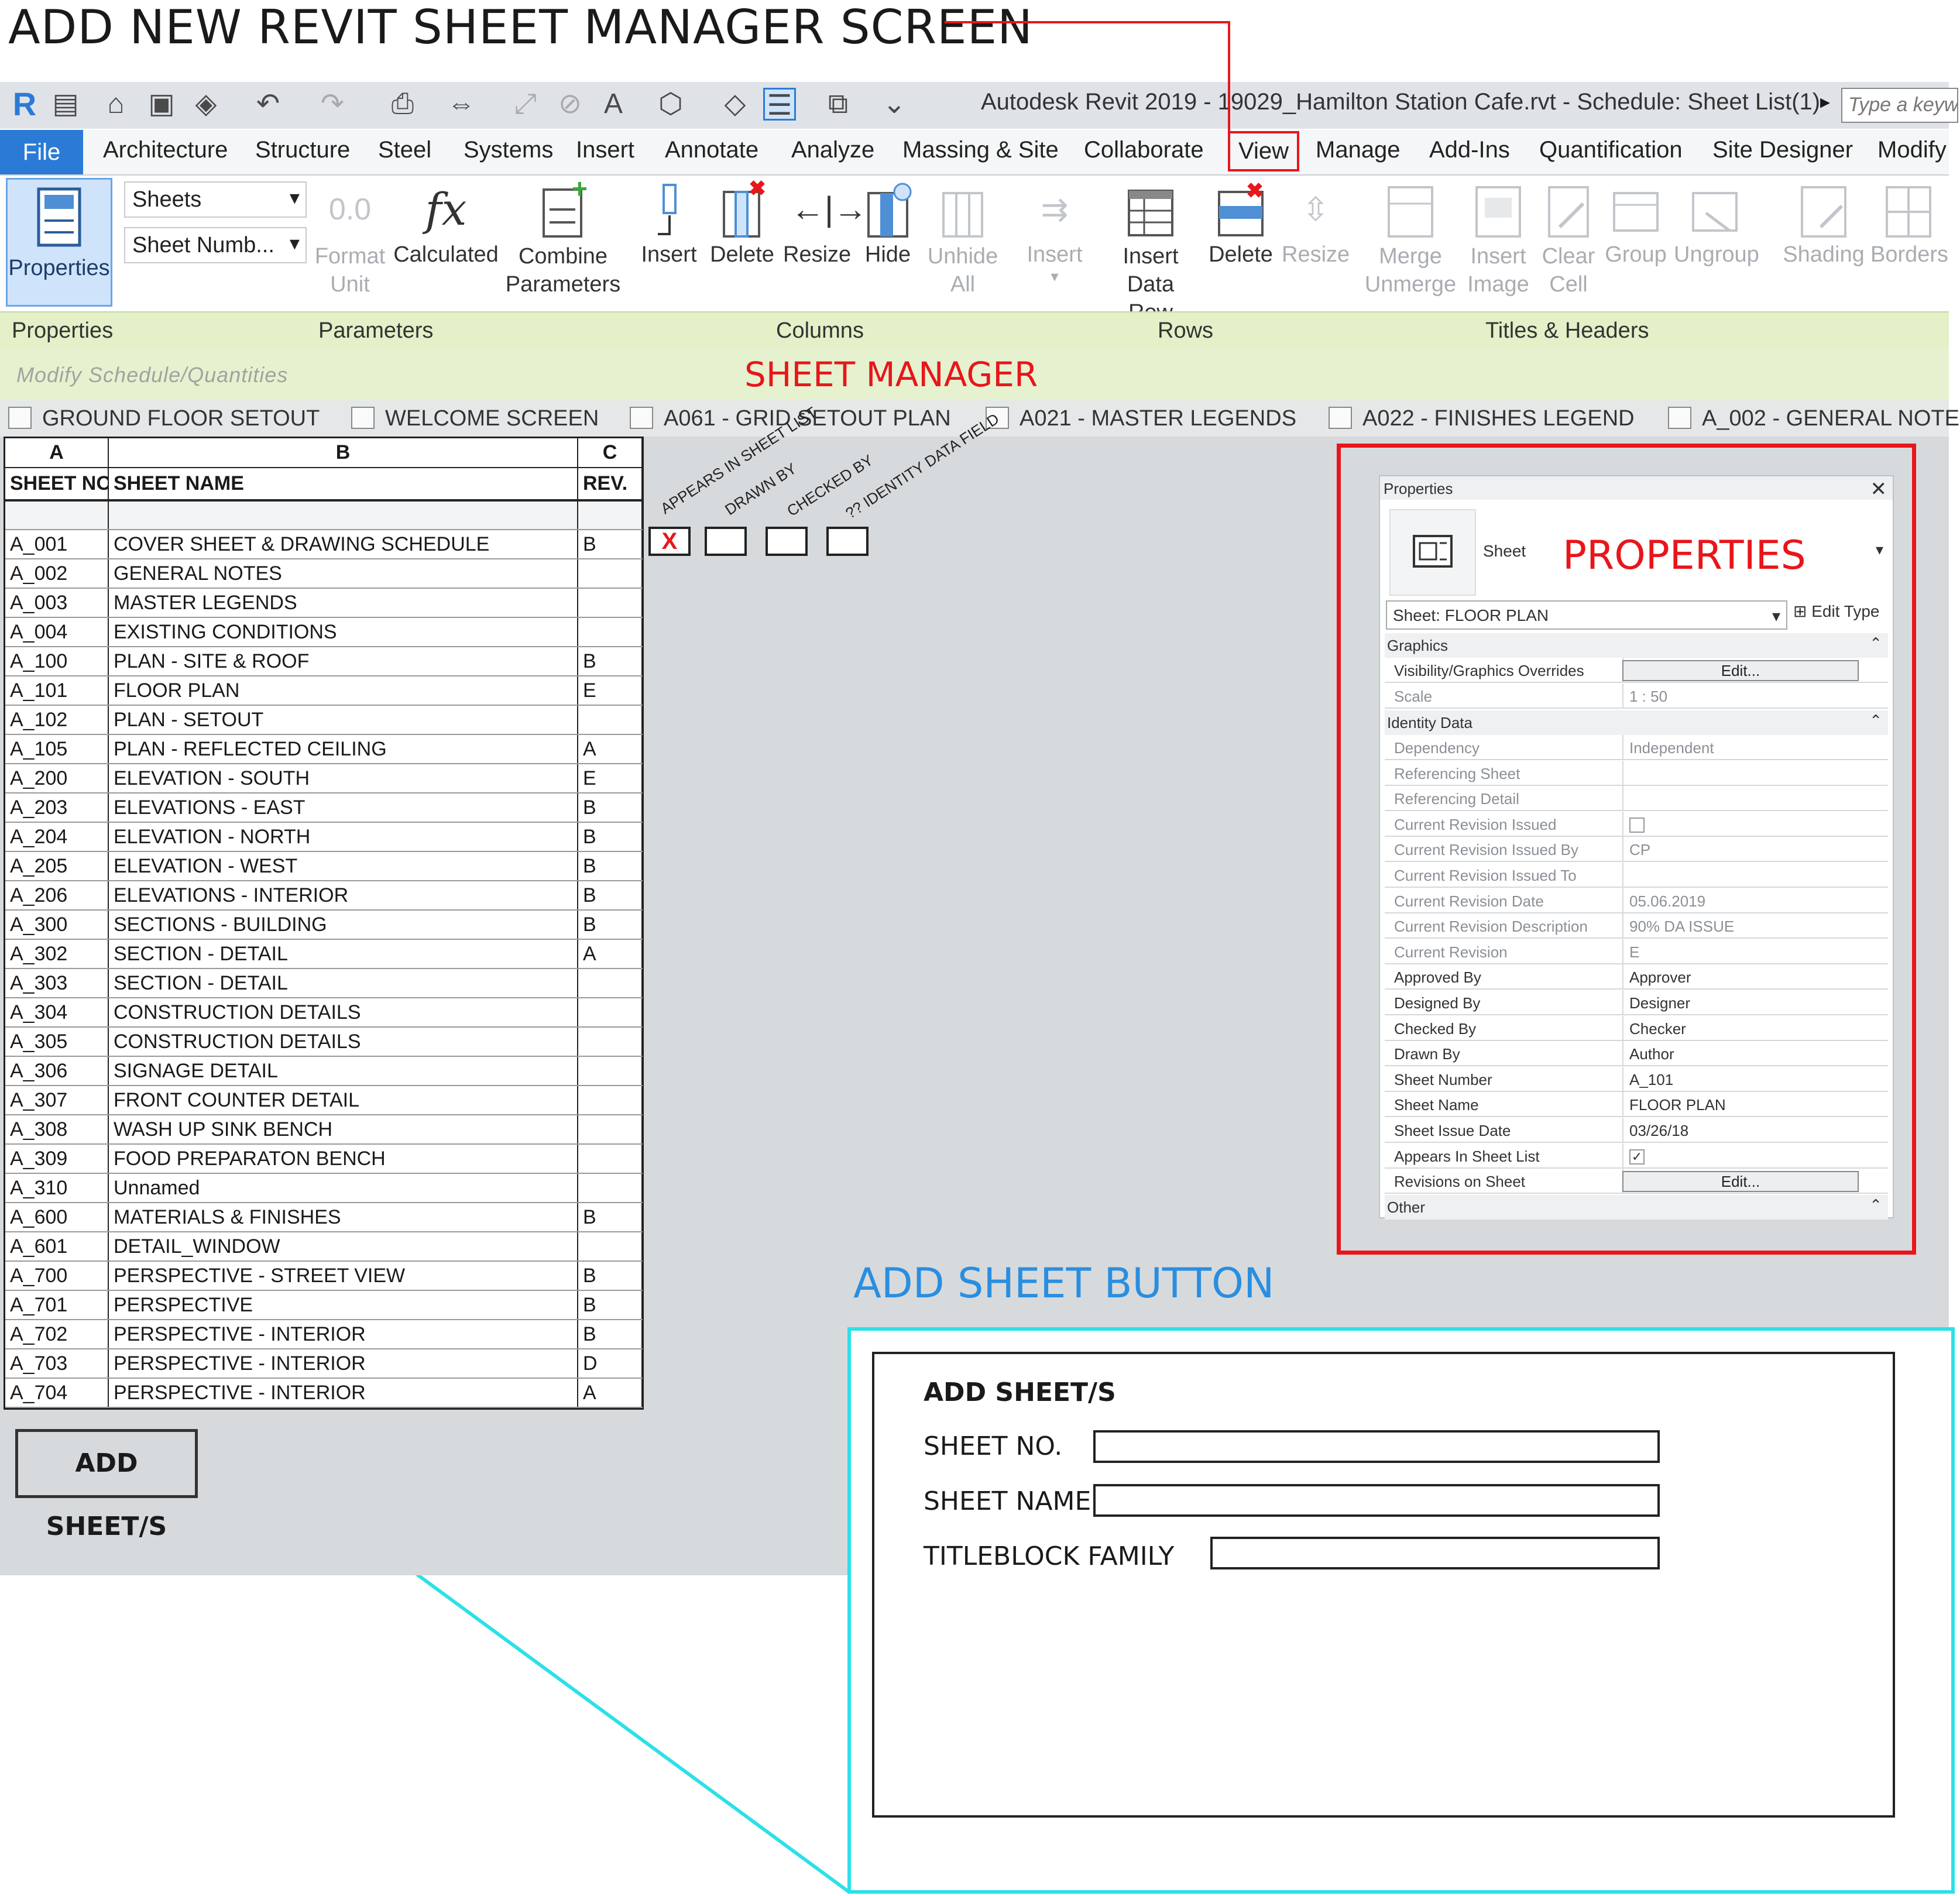 The image size is (1960, 1896). Describe the element at coordinates (343, 1305) in the screenshot. I see `sheet-name-cell: PERSPECTIVE` at that location.